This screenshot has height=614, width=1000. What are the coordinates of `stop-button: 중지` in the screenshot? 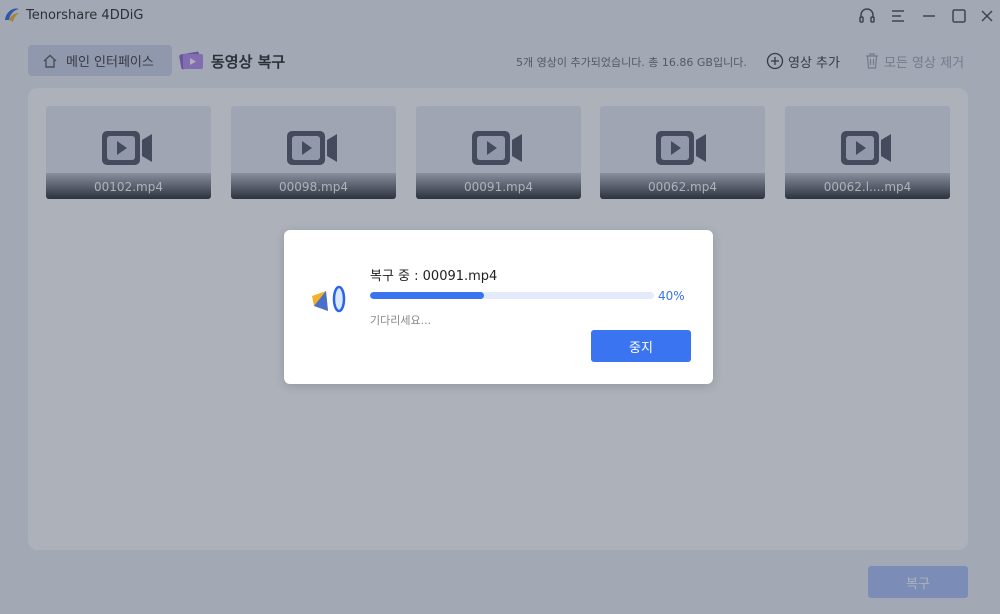 It's located at (641, 346).